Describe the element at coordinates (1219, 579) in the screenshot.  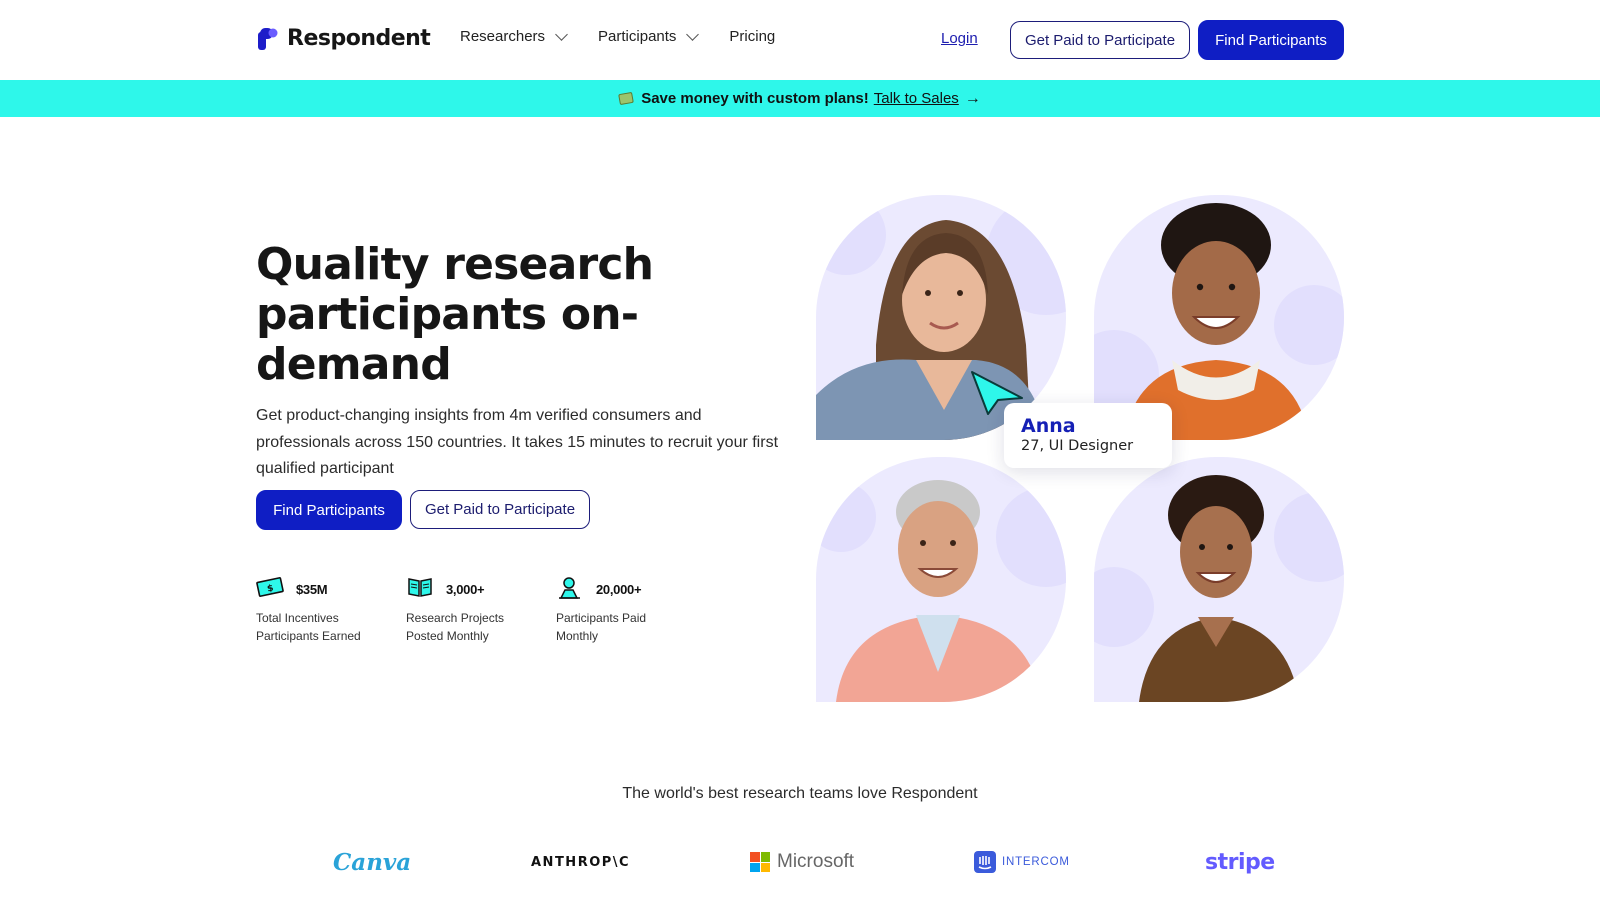
I see `participant-photo-woman` at that location.